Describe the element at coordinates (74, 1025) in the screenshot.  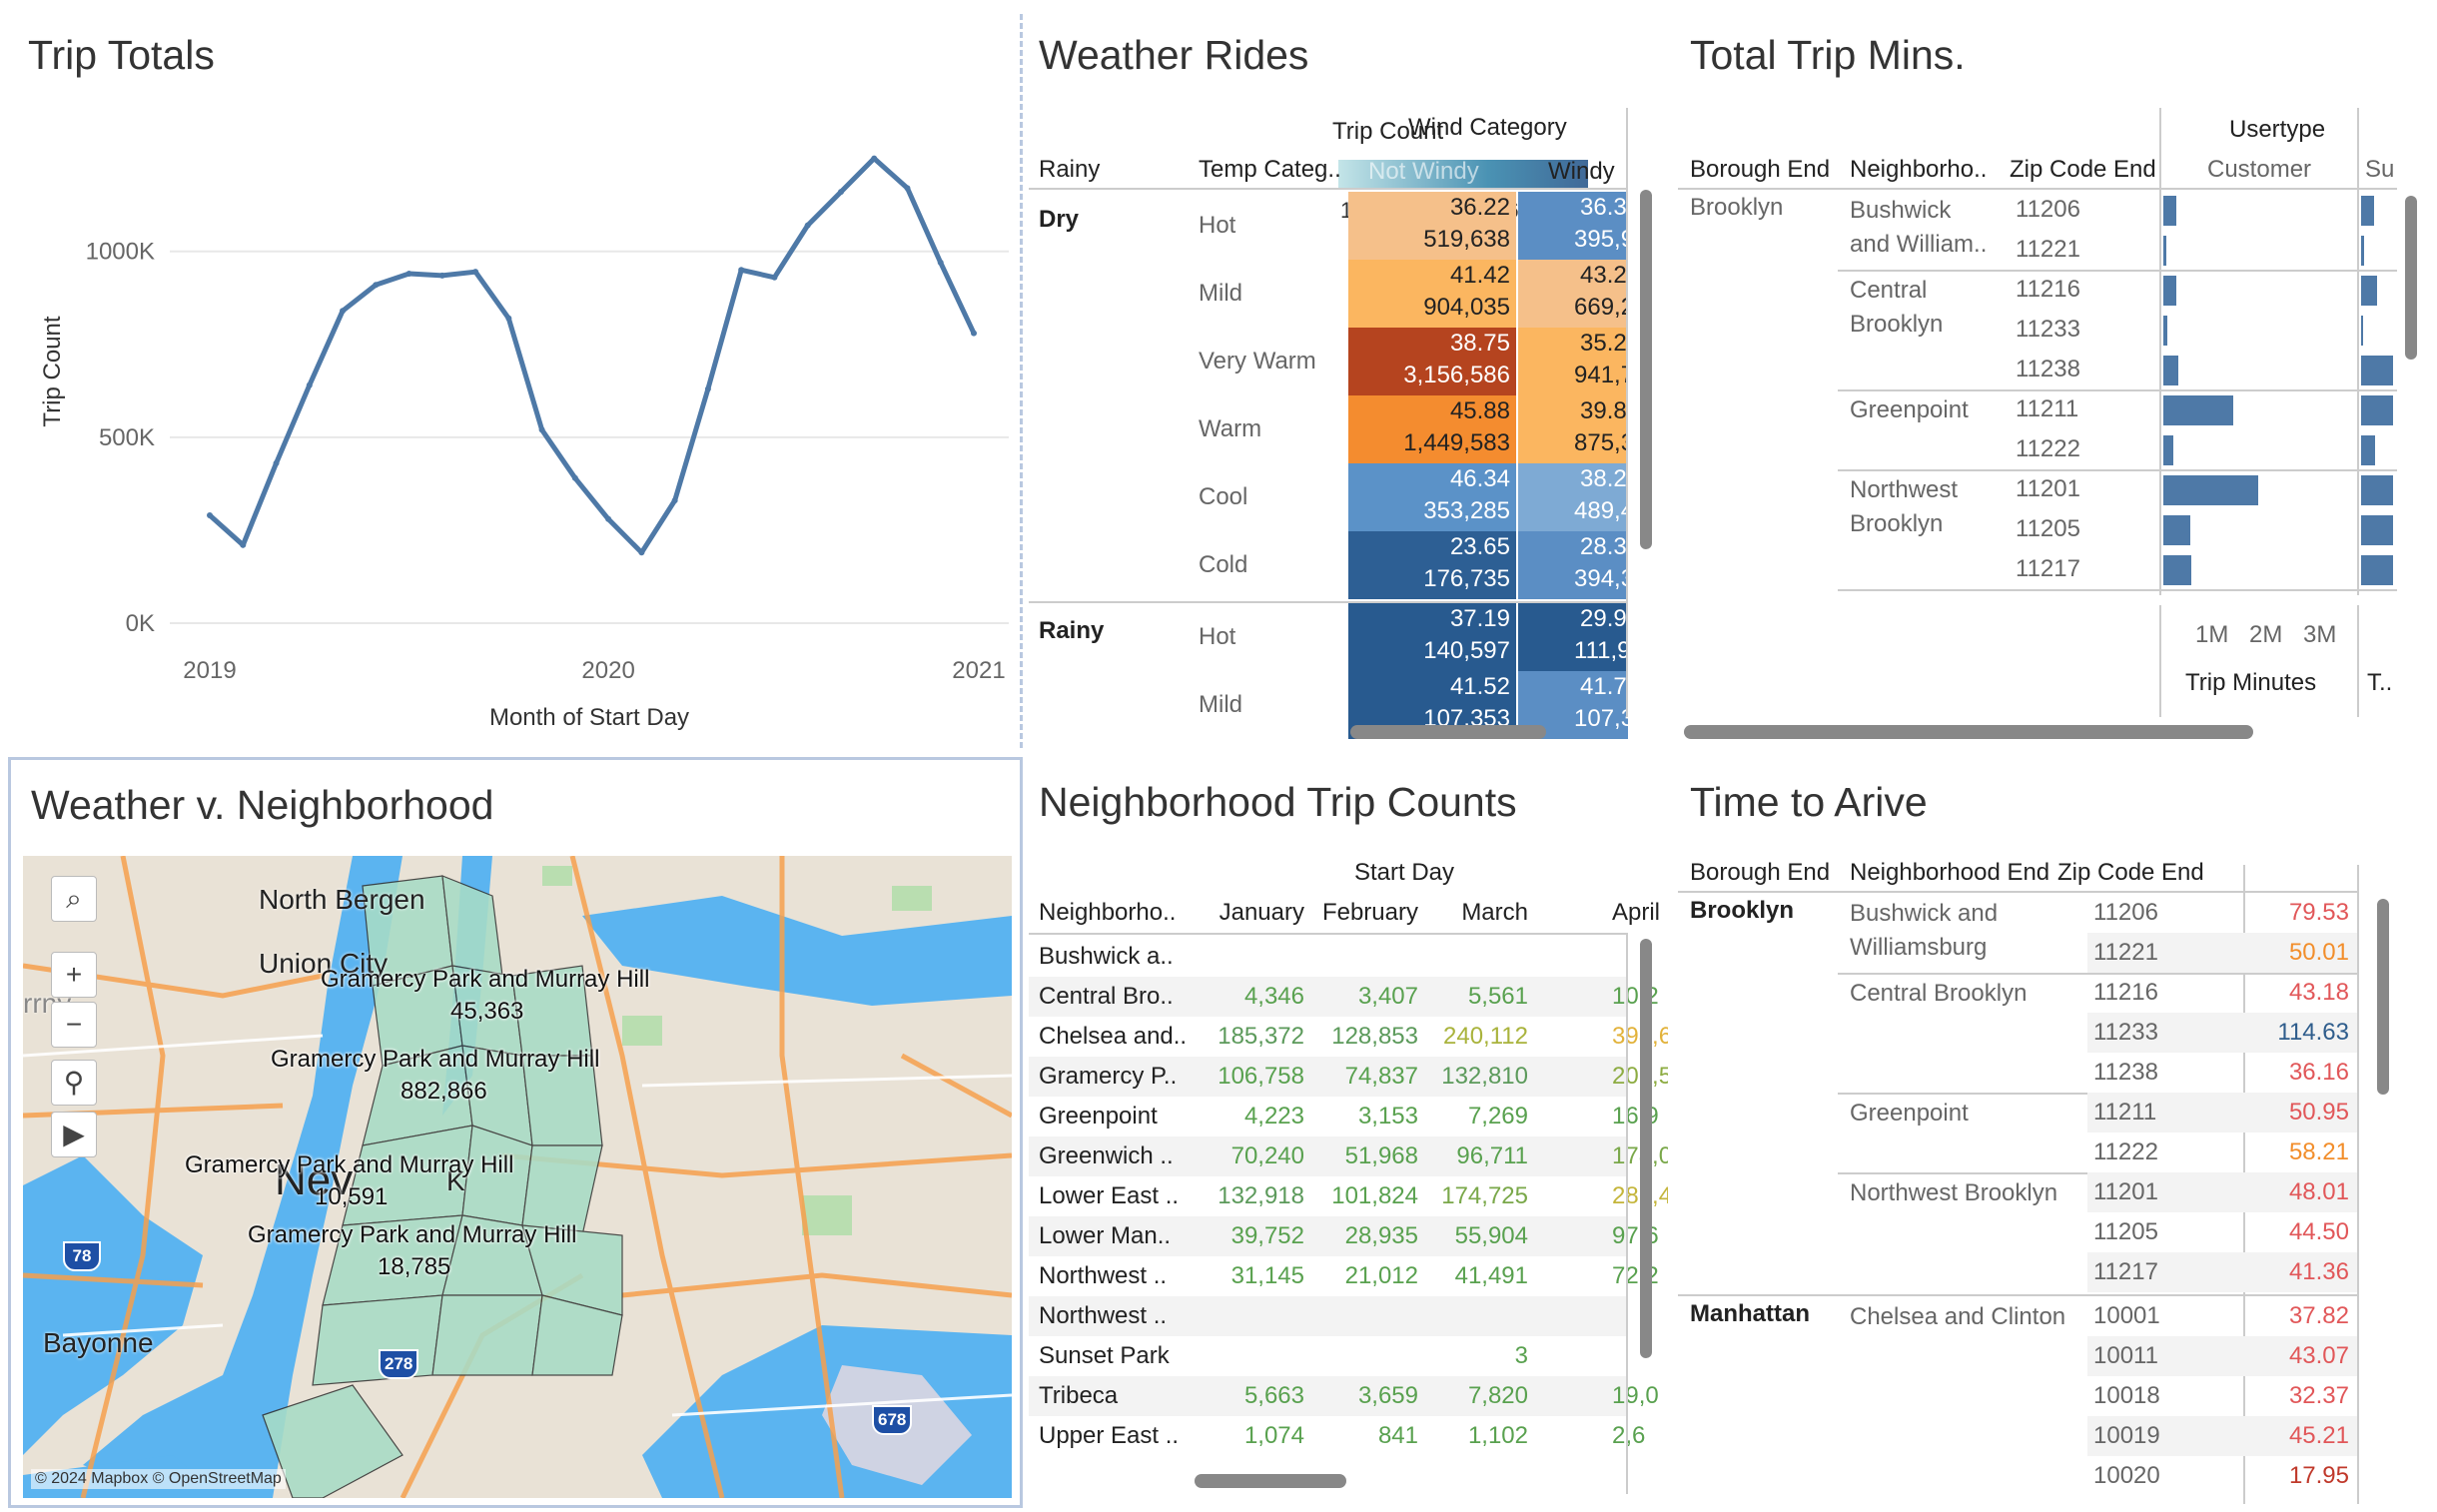
I see `zoom-out-icon: −` at that location.